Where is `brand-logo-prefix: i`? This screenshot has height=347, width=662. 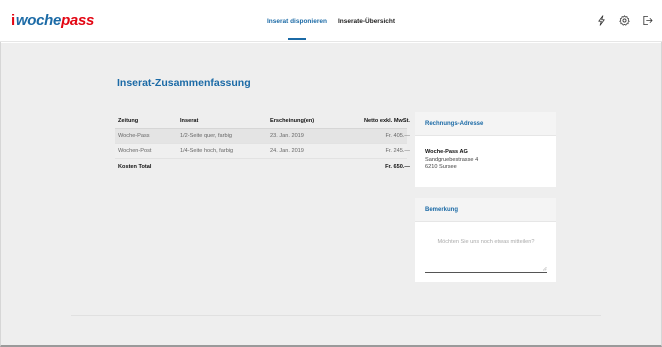
brand-logo-prefix: i is located at coordinates (13, 20).